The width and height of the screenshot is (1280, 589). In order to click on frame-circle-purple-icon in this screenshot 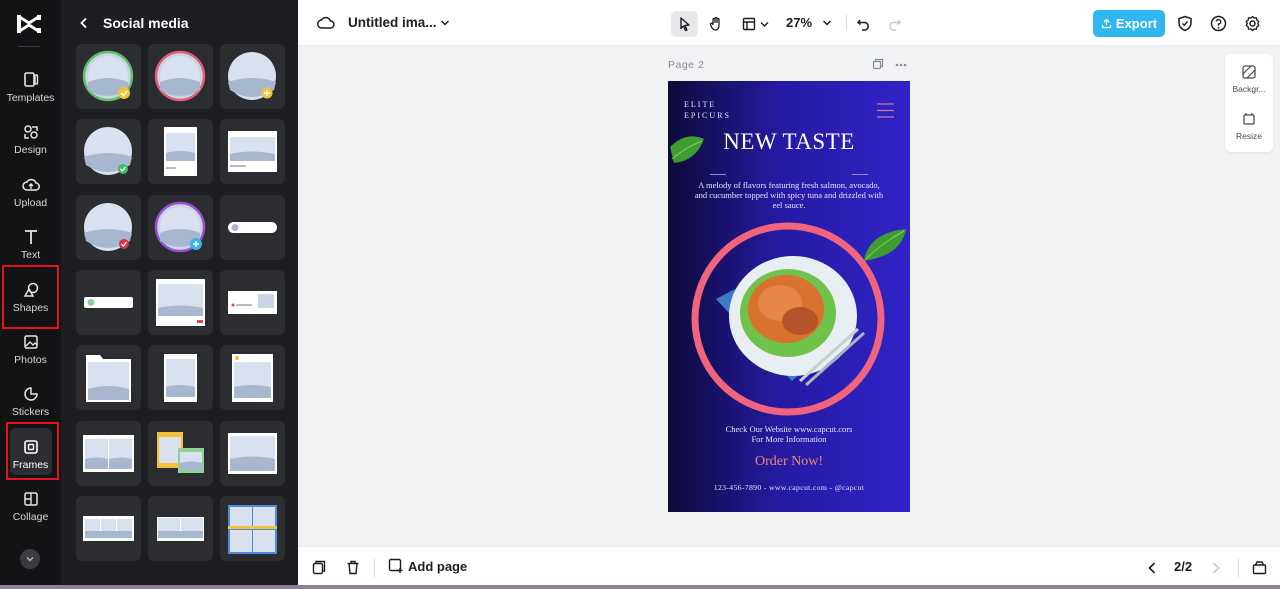, I will do `click(180, 227)`.